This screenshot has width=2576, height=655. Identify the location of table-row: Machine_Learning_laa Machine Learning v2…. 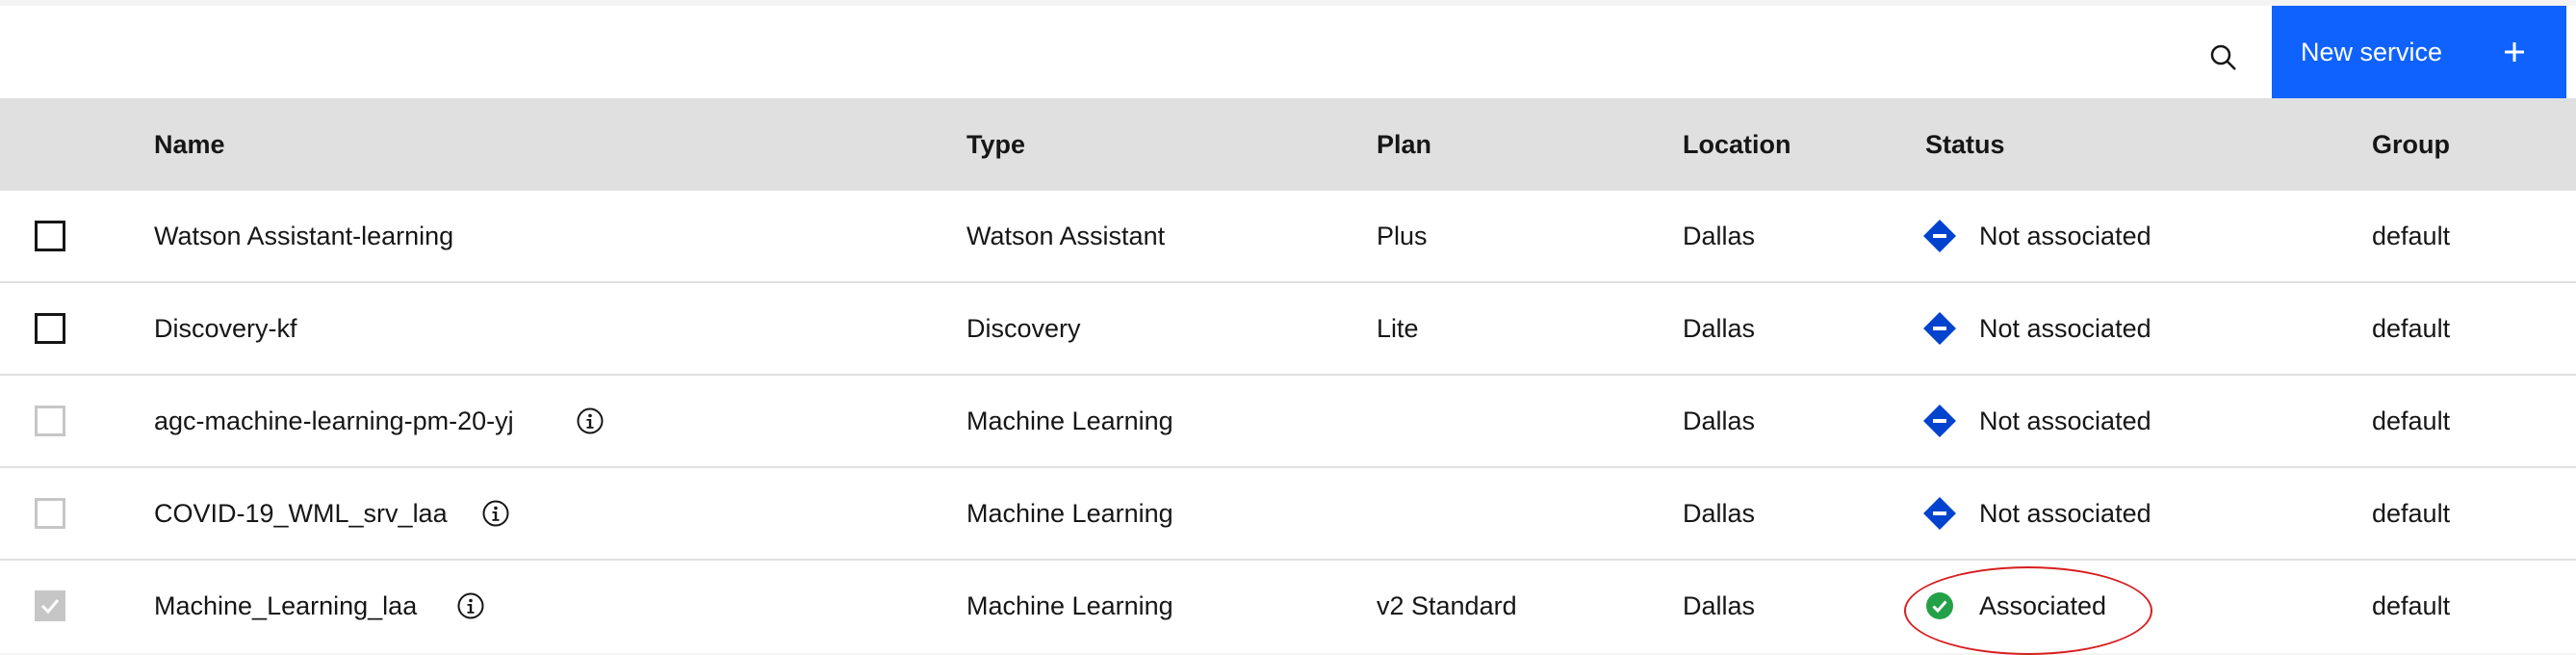
(1288, 608).